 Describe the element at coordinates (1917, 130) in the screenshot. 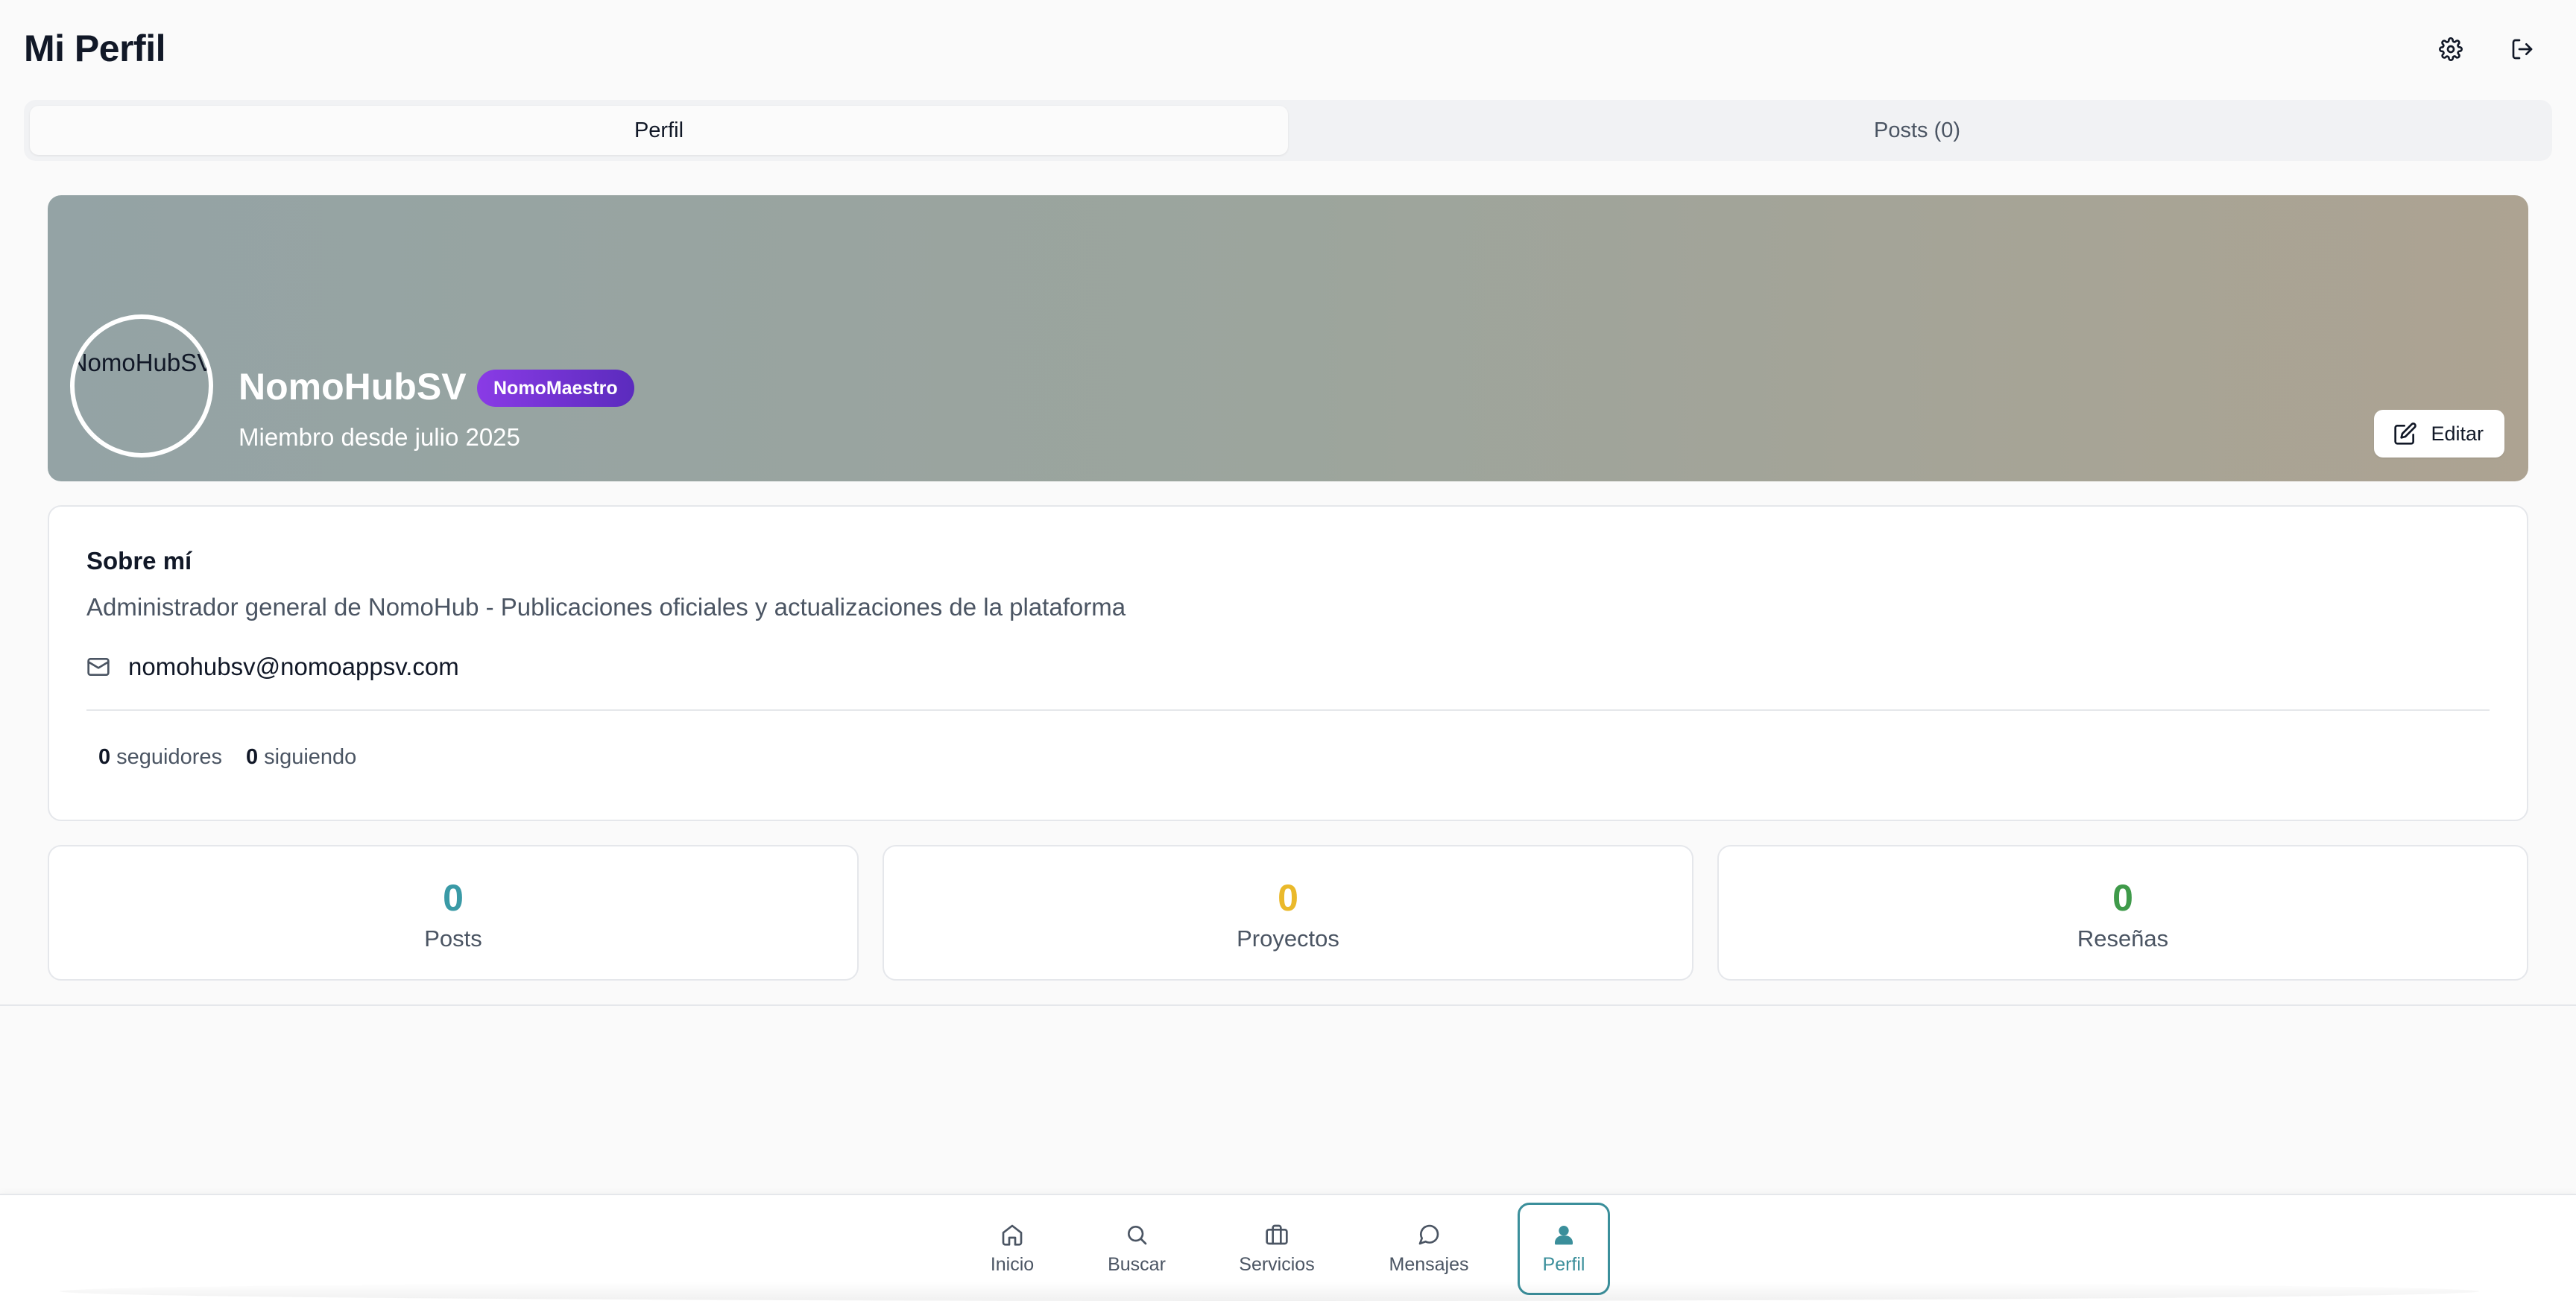

I see `tab-posts: Posts (0)` at that location.